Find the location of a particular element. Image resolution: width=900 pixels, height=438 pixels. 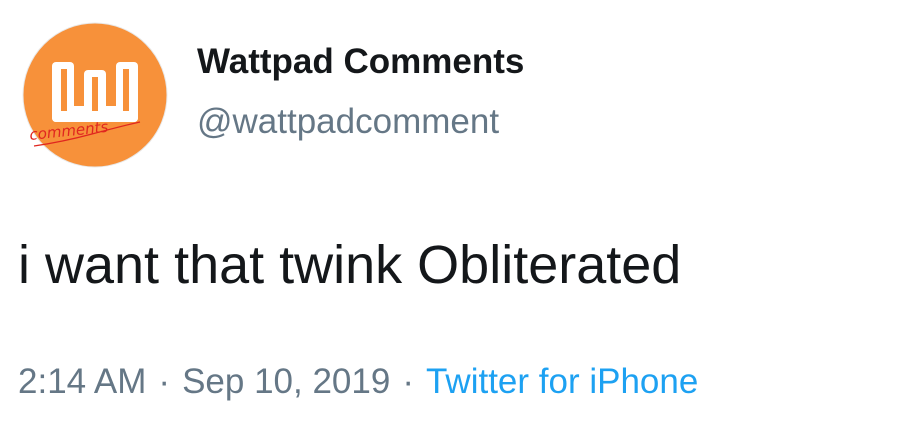

tweet-time: 2:14 AM is located at coordinates (82, 382).